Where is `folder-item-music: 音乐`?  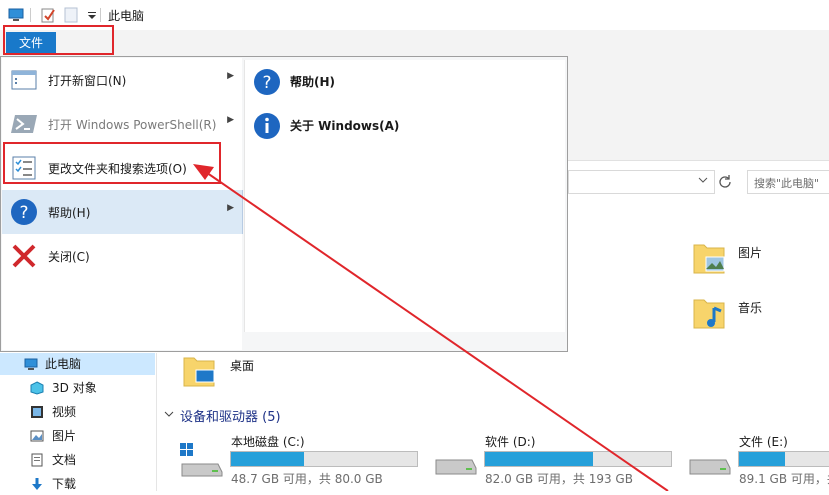
folder-item-music: 音乐 is located at coordinates (750, 316).